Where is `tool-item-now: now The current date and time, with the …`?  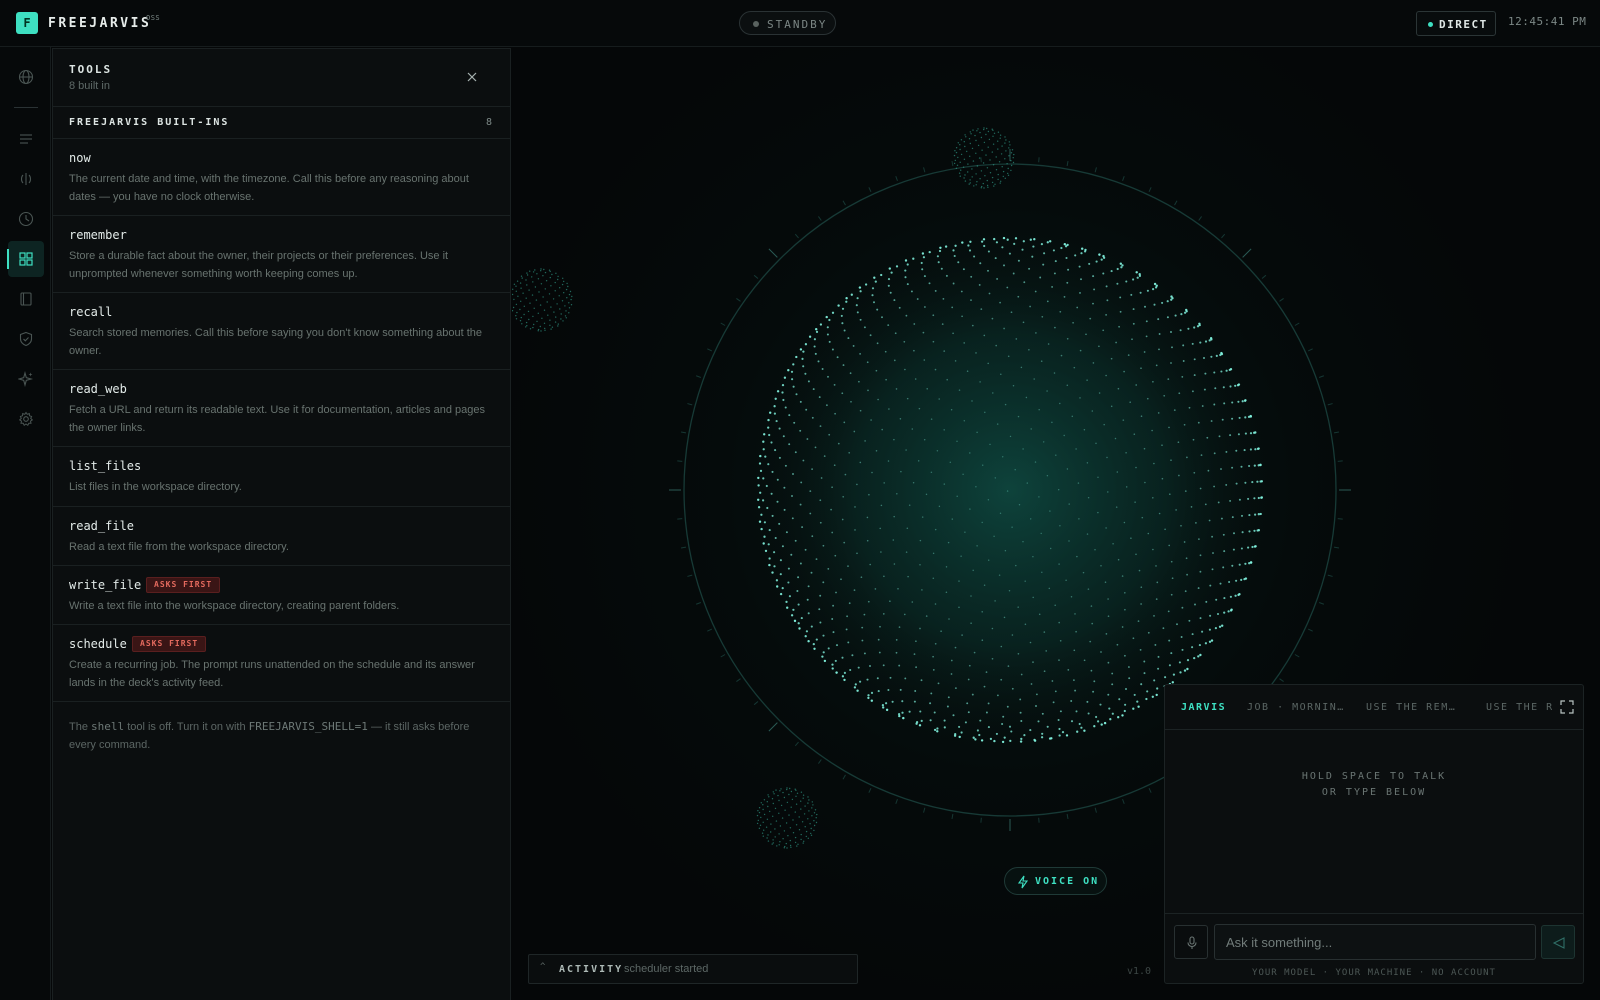 tool-item-now: now The current date and time, with the … is located at coordinates (281, 177).